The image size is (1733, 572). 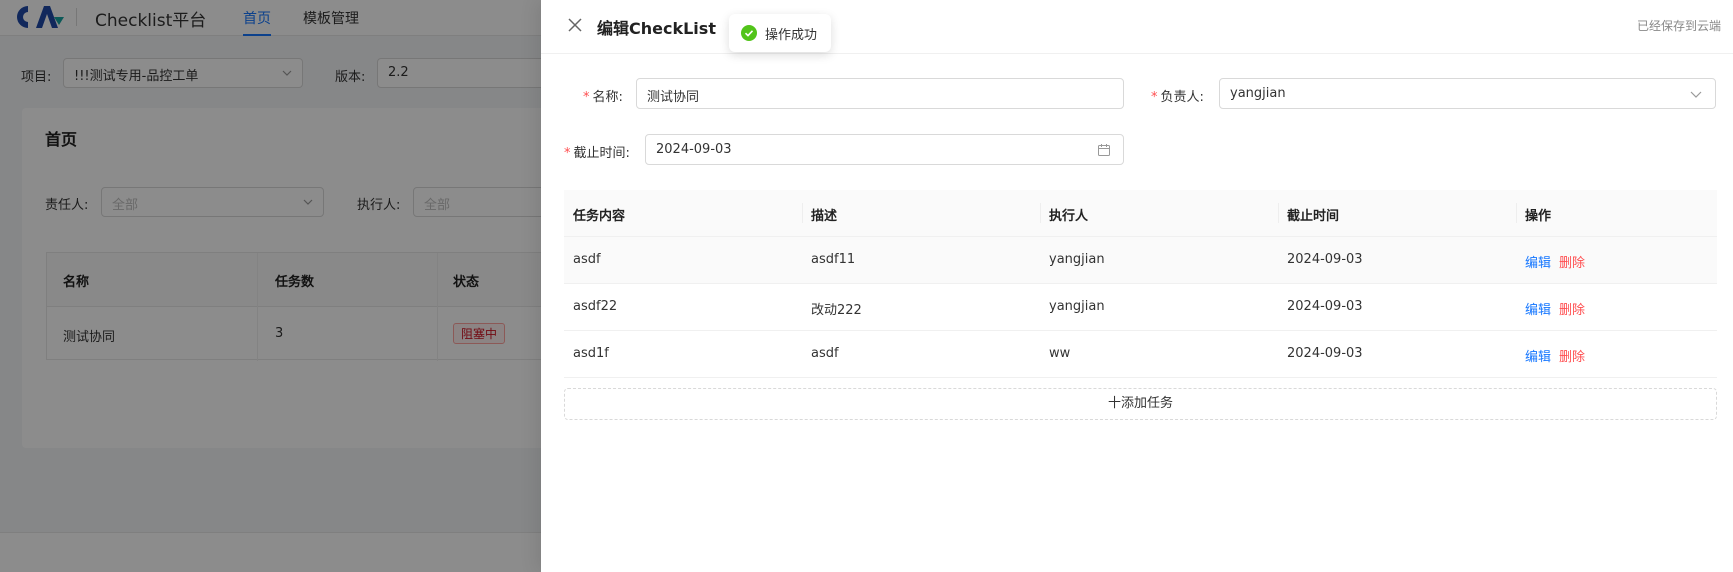 What do you see at coordinates (1137, 27) in the screenshot?
I see `drawer-header: 编辑CheckList 已经保存到云端` at bounding box center [1137, 27].